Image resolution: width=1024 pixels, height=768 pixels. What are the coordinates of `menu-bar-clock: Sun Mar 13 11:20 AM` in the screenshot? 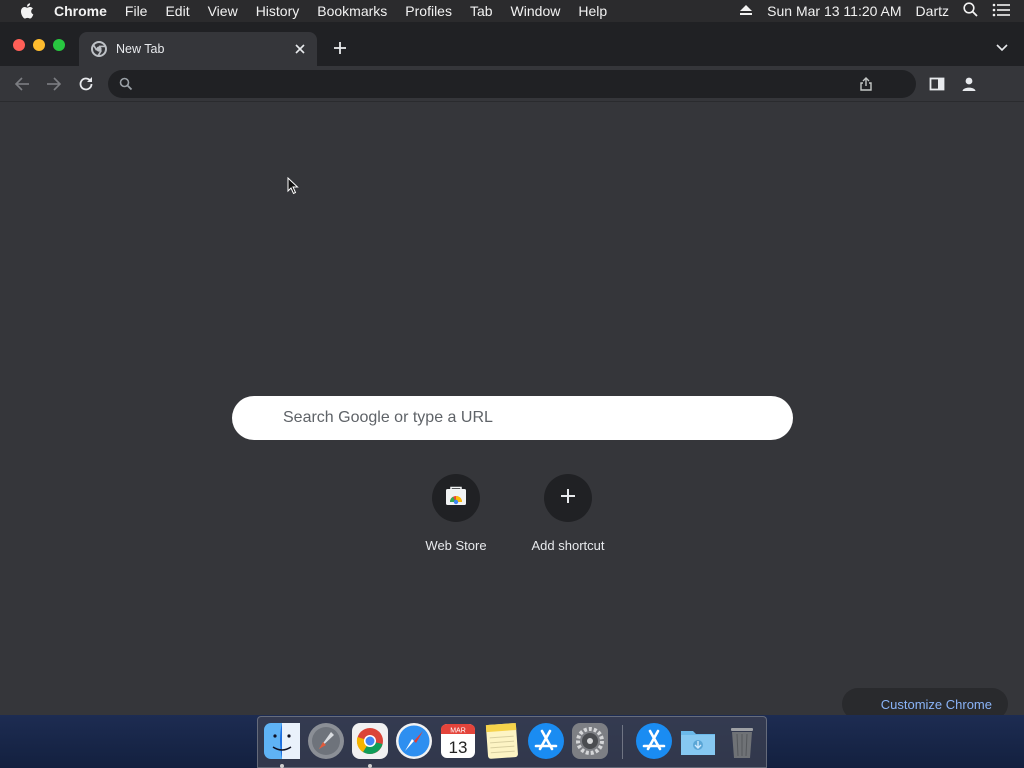 It's located at (834, 11).